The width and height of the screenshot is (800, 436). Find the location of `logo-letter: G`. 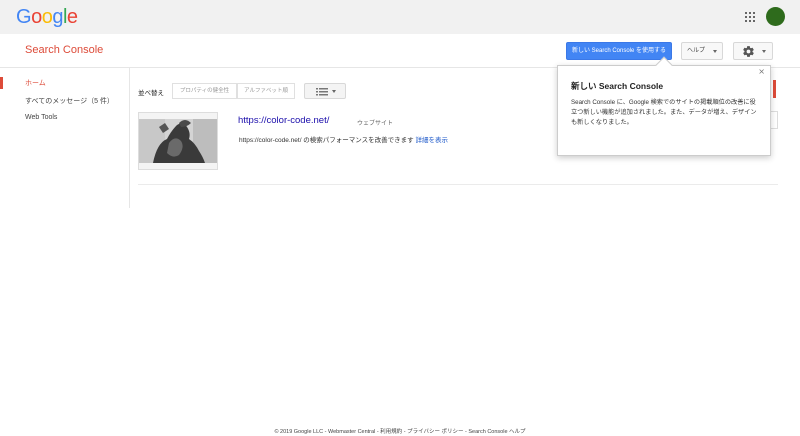

logo-letter: G is located at coordinates (24, 17).